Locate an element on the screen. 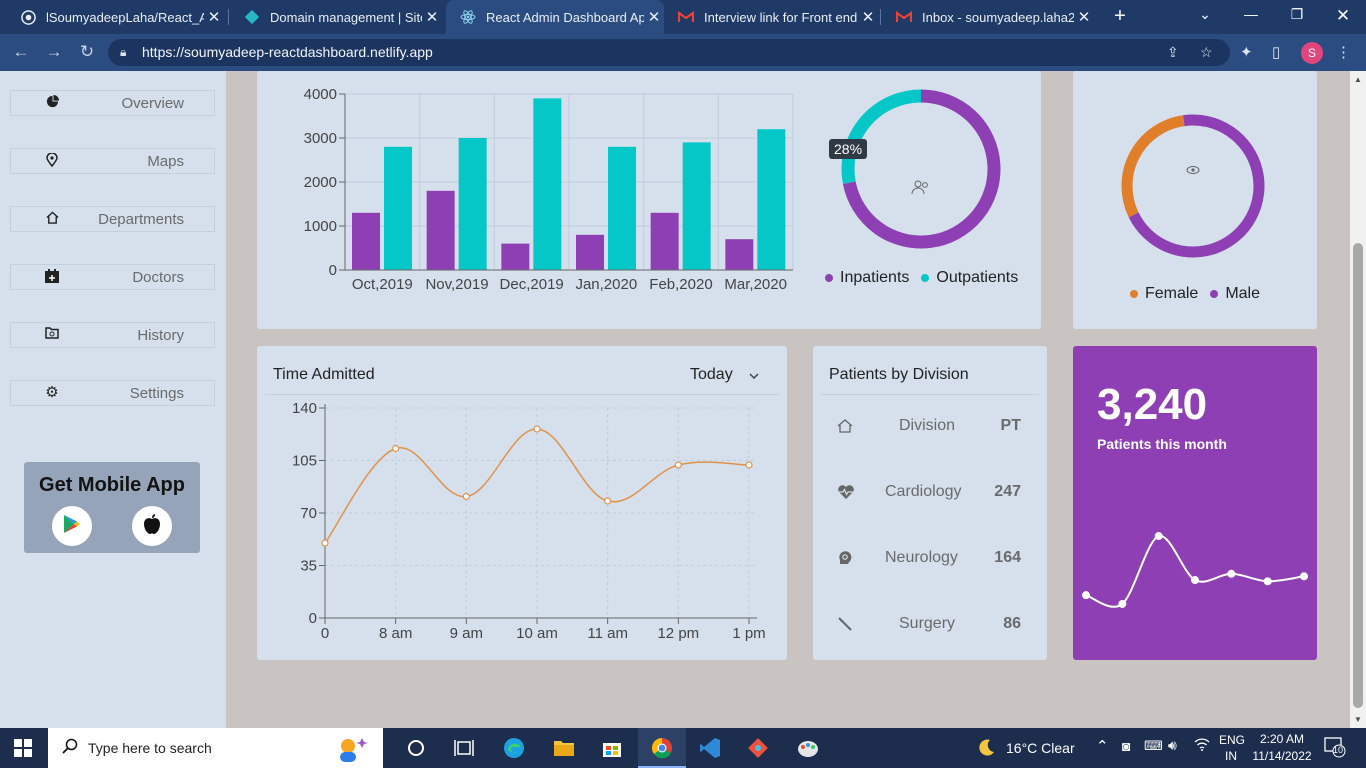  sidebar-item-departments: Departments is located at coordinates (112, 219).